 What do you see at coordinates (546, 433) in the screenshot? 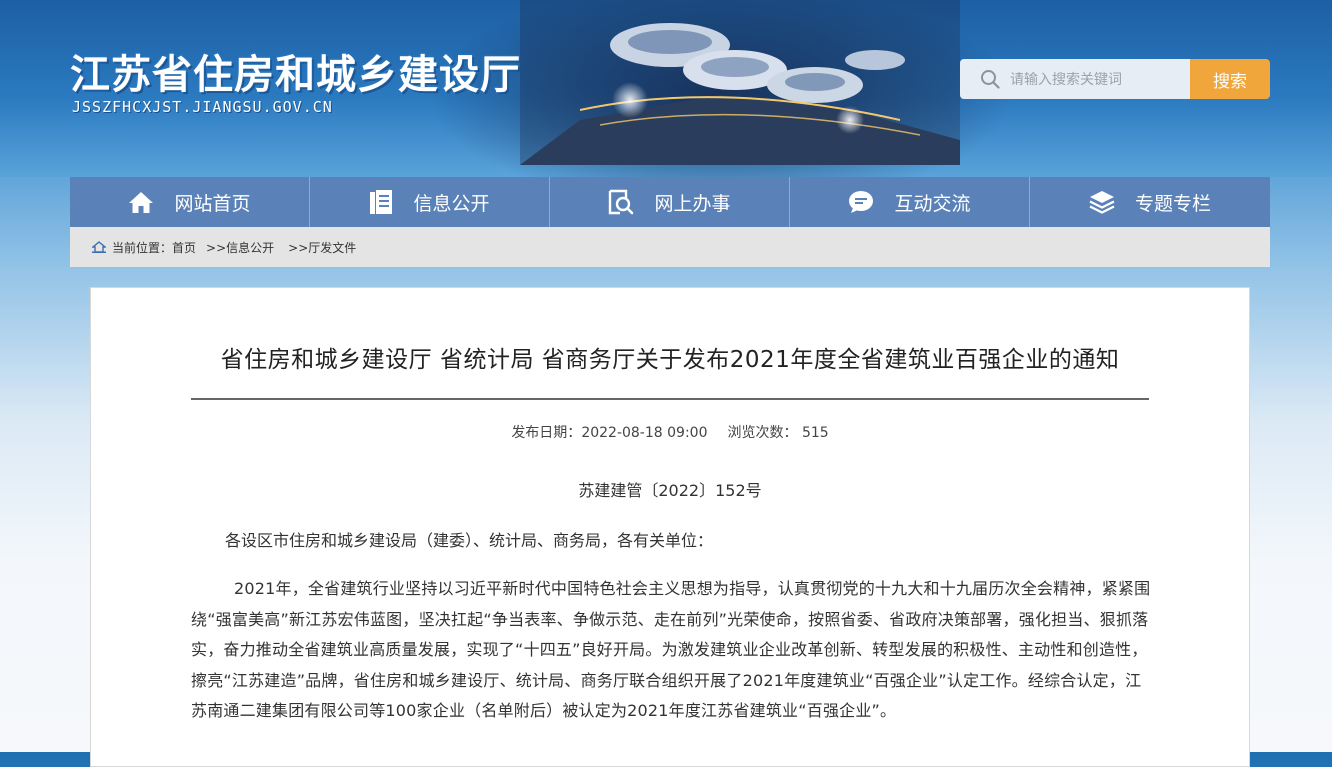
I see `publish-date-label: 发布日期：` at bounding box center [546, 433].